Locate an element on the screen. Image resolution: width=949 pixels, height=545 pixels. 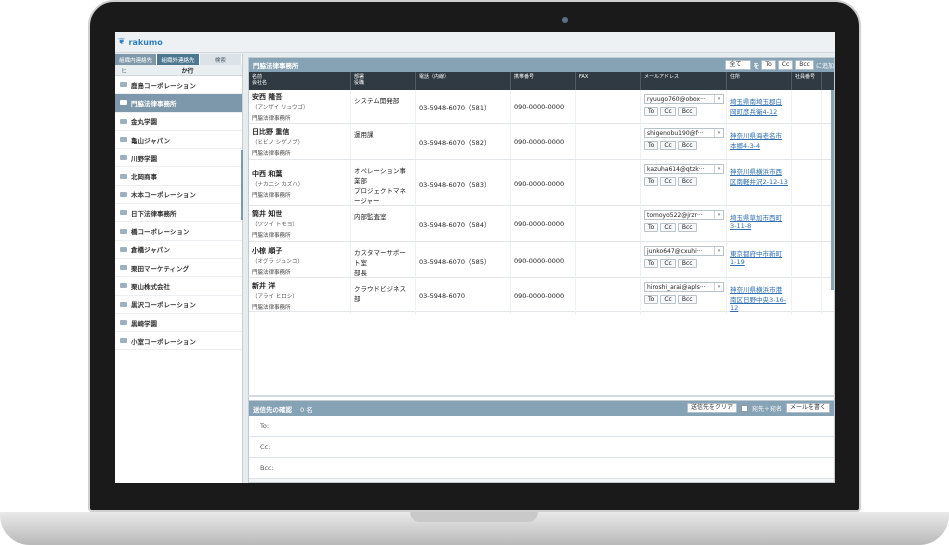
col-phone: 電話（内線） is located at coordinates (463, 81).